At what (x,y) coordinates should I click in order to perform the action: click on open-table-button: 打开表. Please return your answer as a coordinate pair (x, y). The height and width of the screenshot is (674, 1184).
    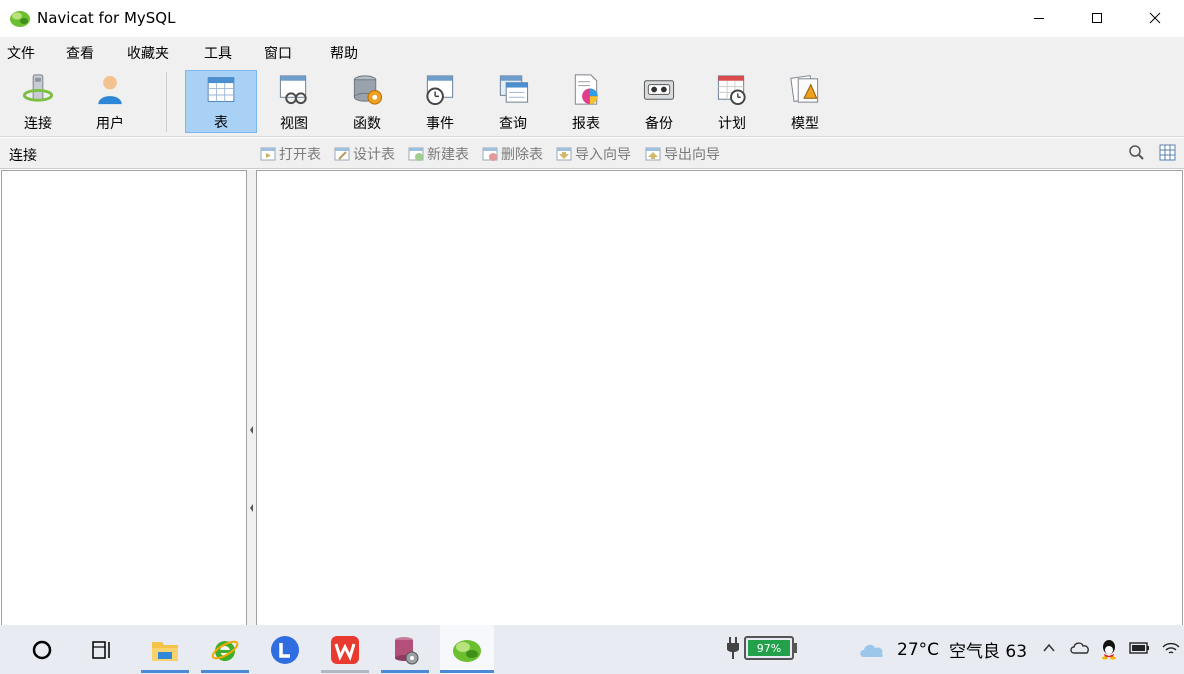
    Looking at the image, I should click on (290, 154).